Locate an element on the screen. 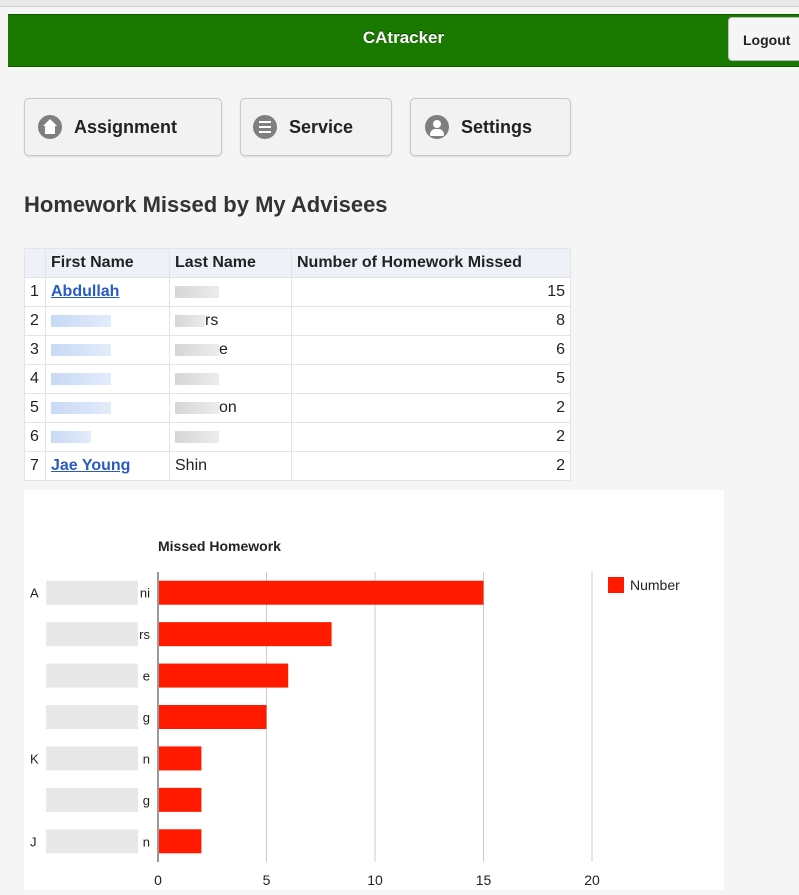 The width and height of the screenshot is (799, 895). app-header: CAtracker Logout is located at coordinates (403, 40).